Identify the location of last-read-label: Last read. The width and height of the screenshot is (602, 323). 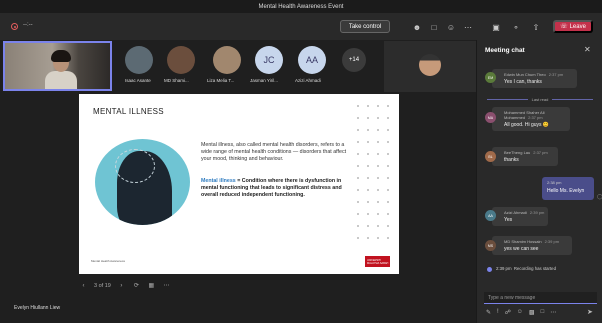
(540, 99).